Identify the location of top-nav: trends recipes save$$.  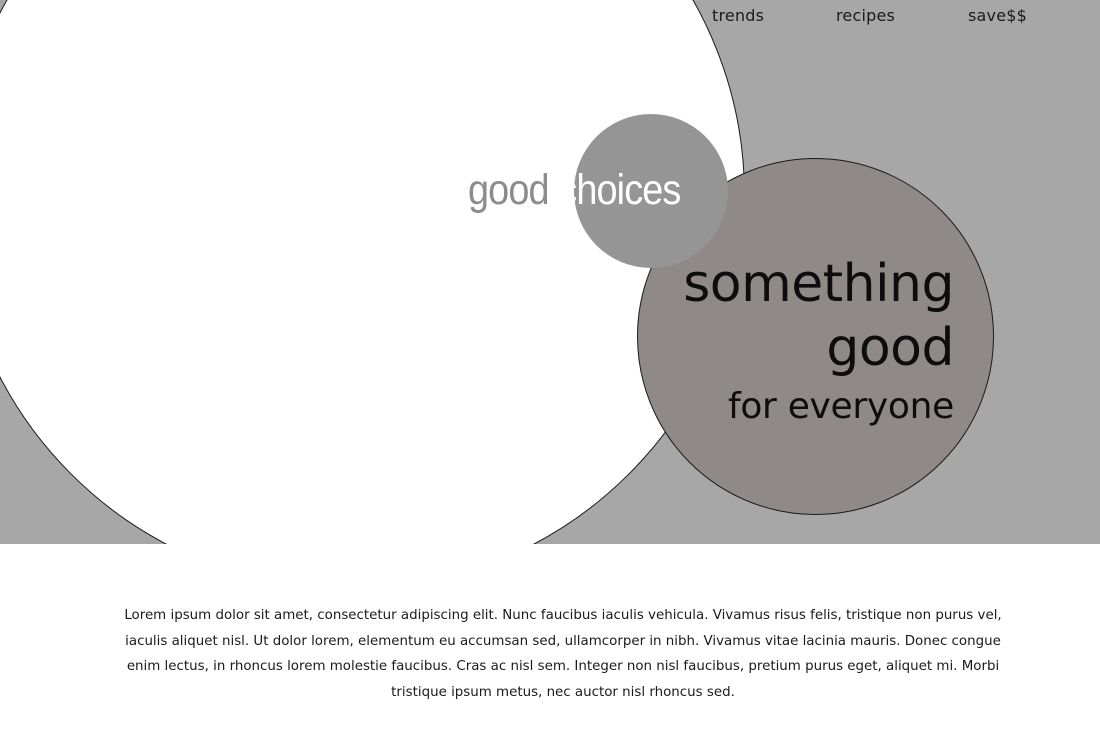
(550, 18).